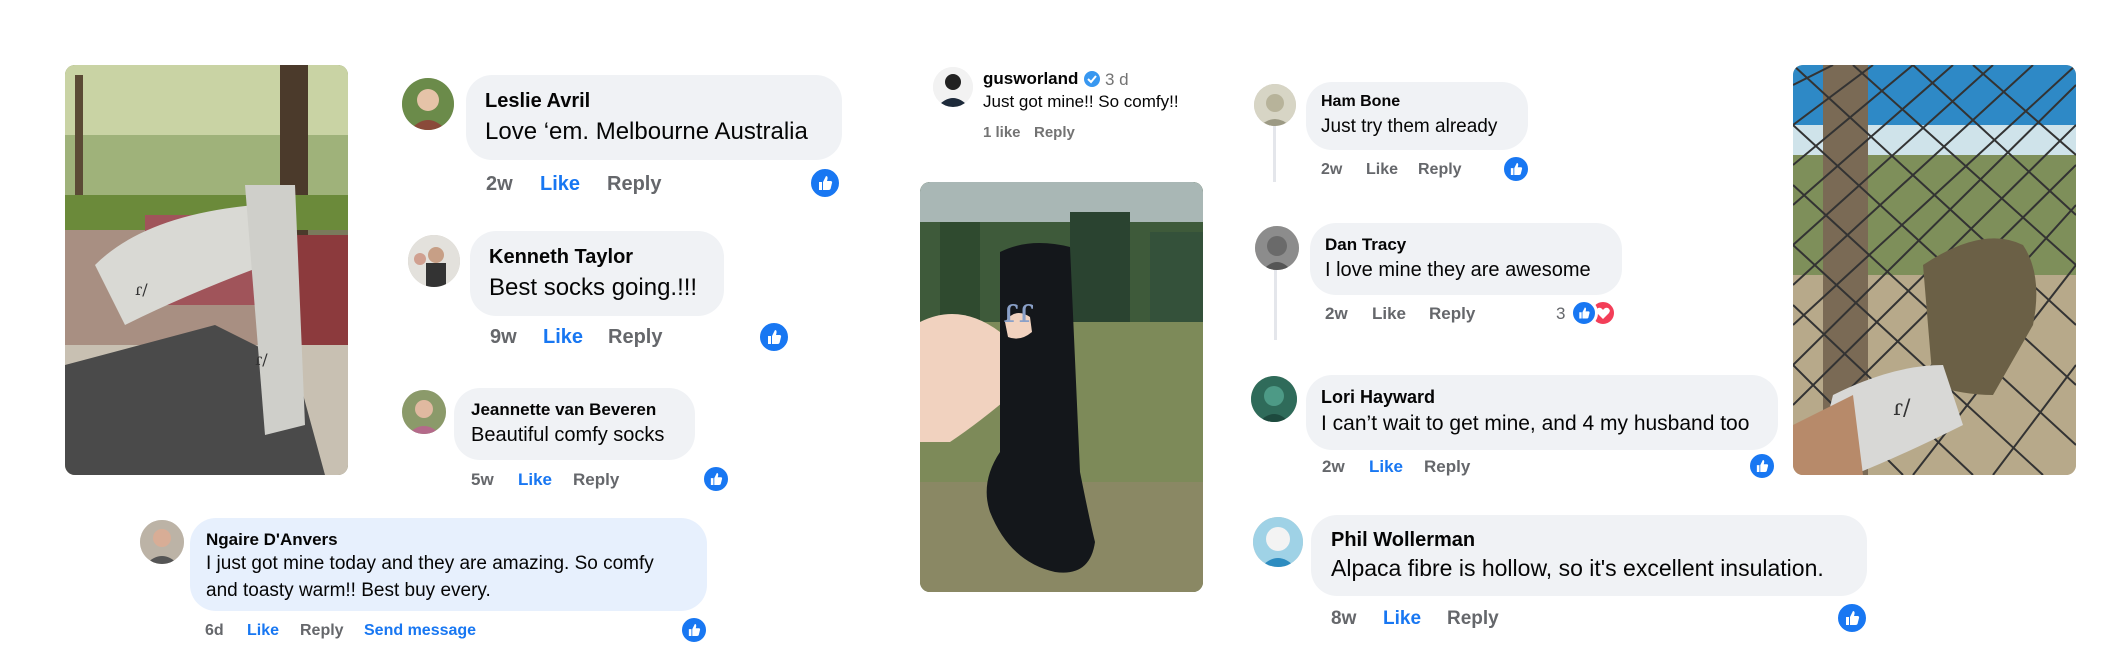  What do you see at coordinates (1002, 132) in the screenshot?
I see `instagram-likes: 1 like` at bounding box center [1002, 132].